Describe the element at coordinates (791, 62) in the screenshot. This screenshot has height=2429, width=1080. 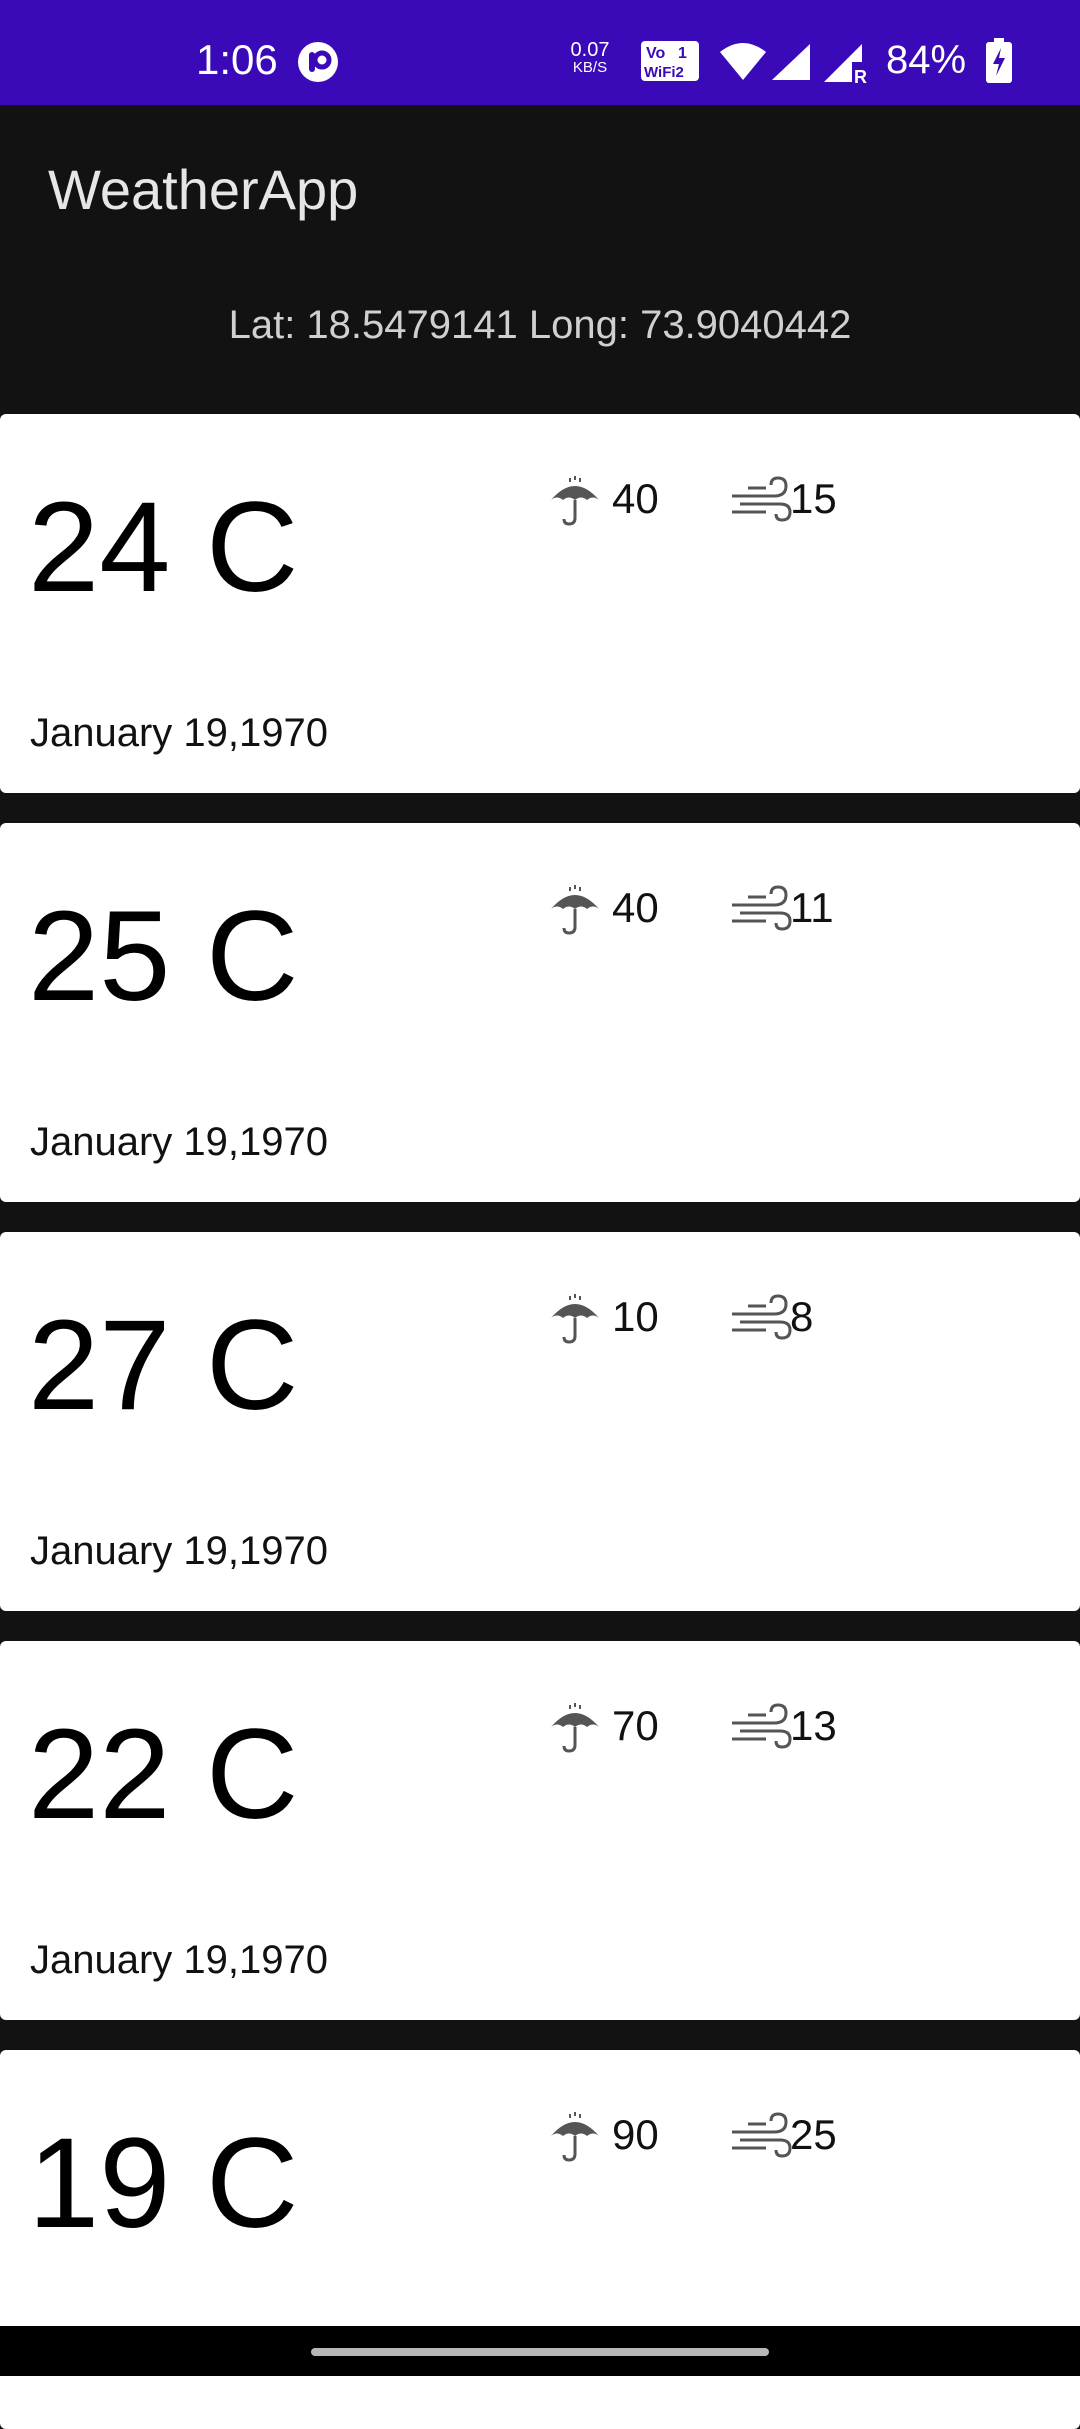
I see `cell-signal-icon` at that location.